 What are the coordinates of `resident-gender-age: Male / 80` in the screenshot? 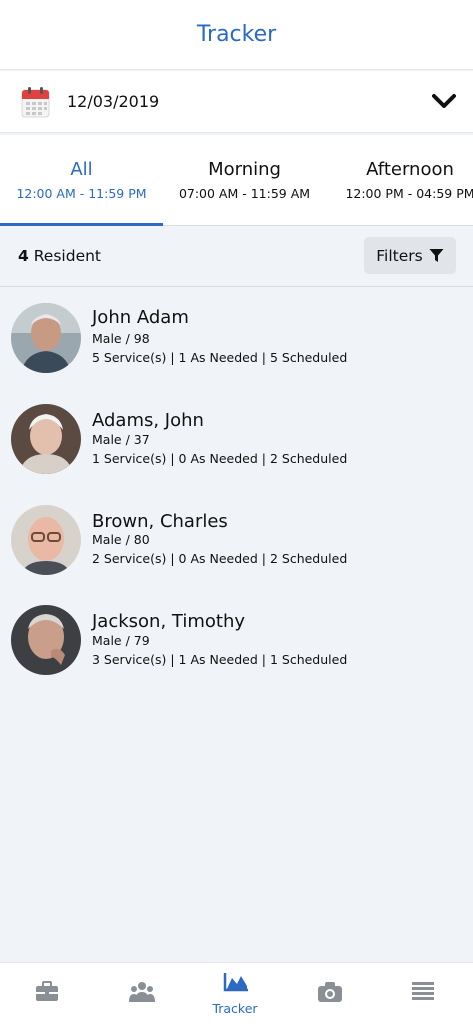 It's located at (121, 539).